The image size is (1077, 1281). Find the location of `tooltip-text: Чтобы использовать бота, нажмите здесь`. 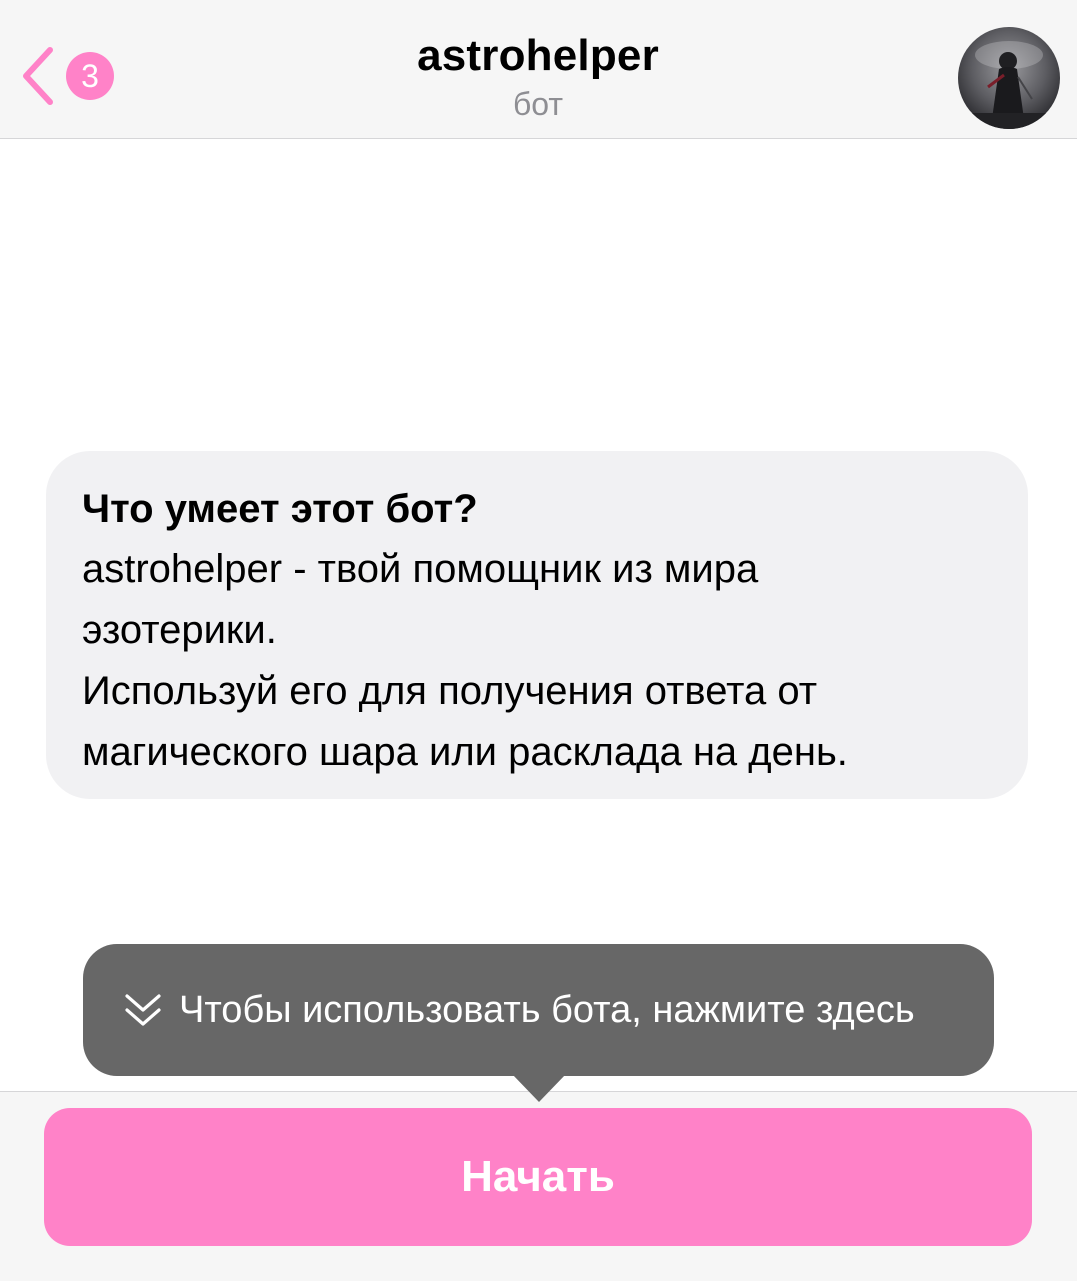

tooltip-text: Чтобы использовать бота, нажмите здесь is located at coordinates (547, 1010).